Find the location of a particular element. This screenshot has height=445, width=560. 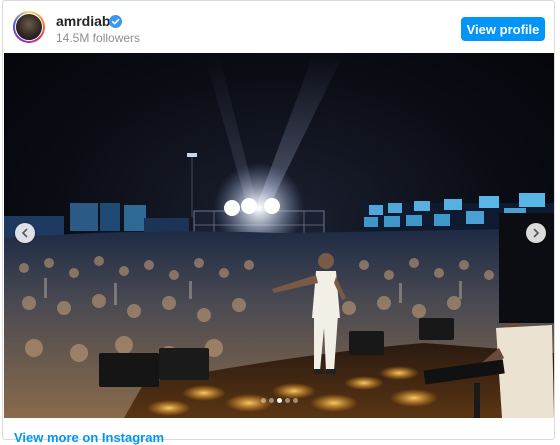

chevron-left-icon is located at coordinates (24, 233).